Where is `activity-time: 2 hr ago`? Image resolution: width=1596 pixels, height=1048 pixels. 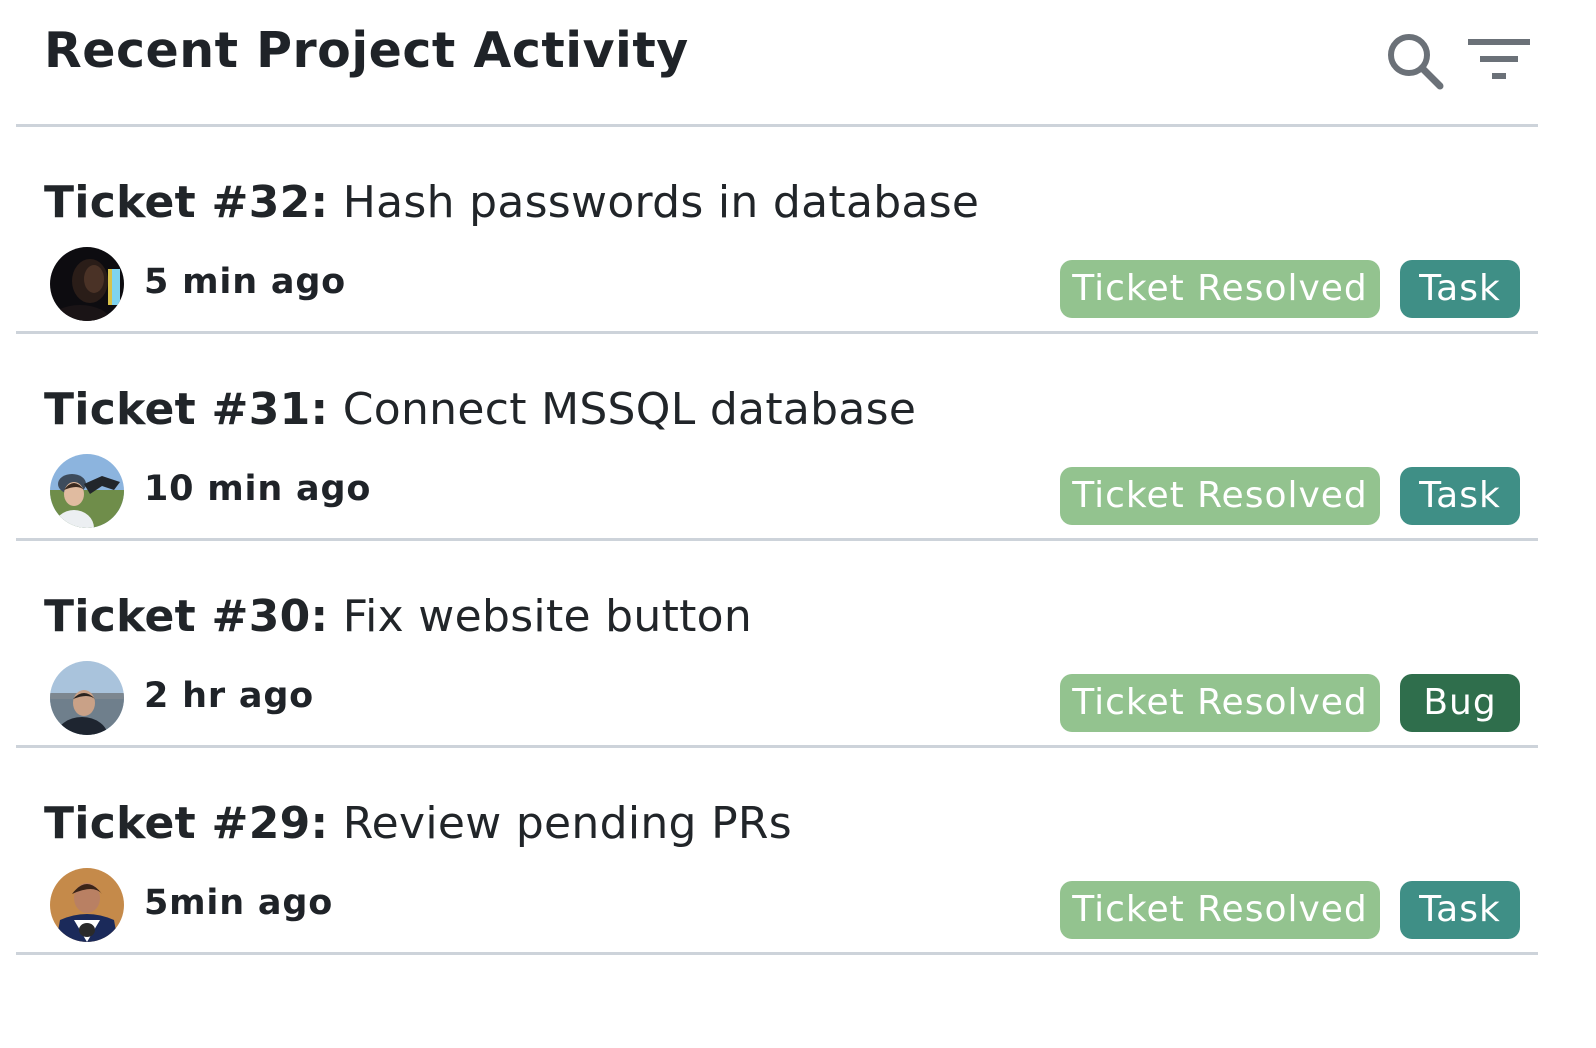 activity-time: 2 hr ago is located at coordinates (229, 696).